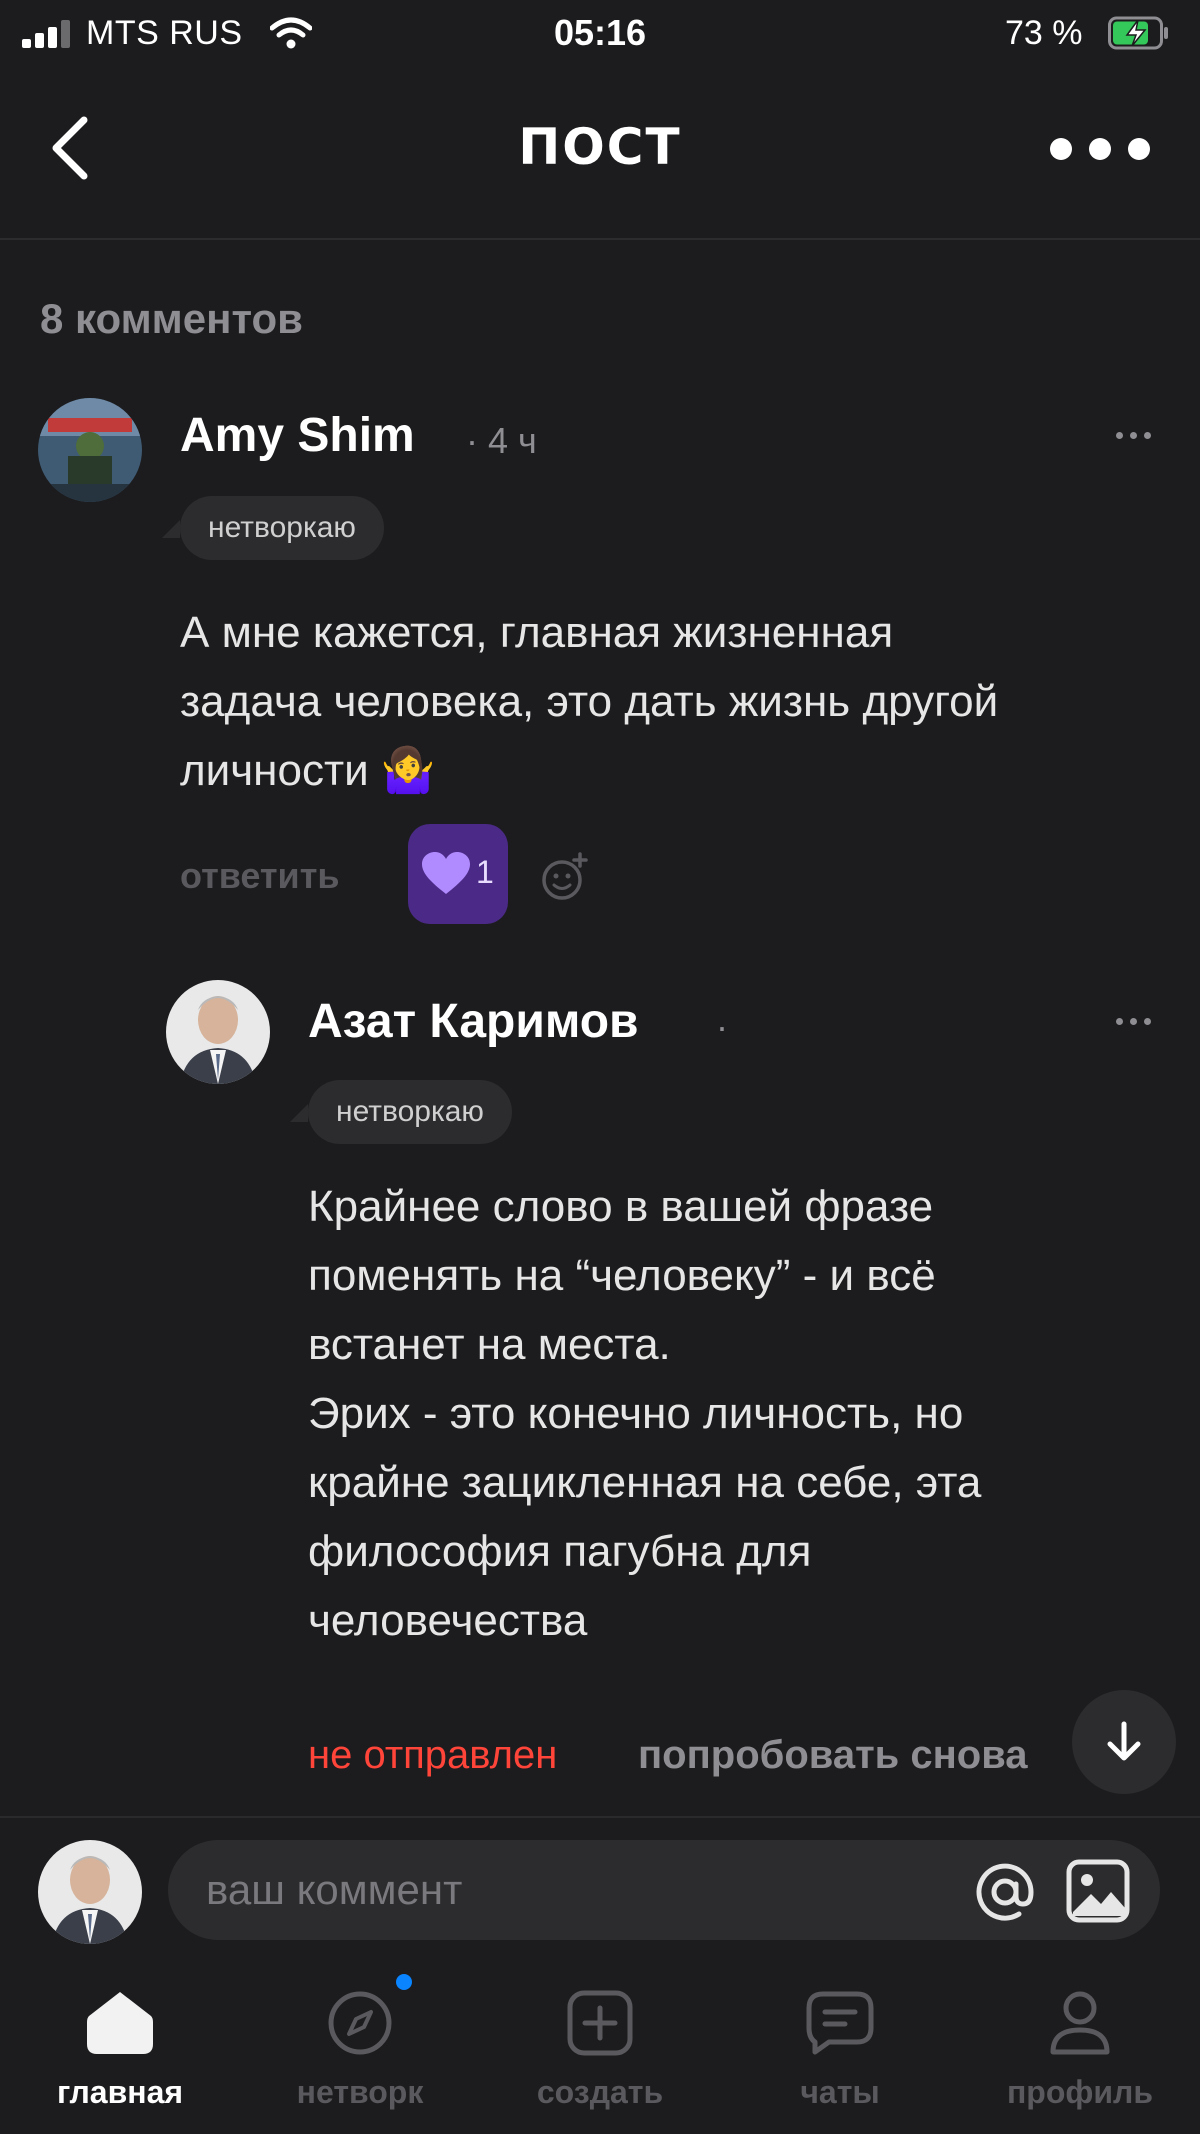 This screenshot has height=2134, width=1200. Describe the element at coordinates (360, 2092) in the screenshot. I see `tab-label: нетворк` at that location.